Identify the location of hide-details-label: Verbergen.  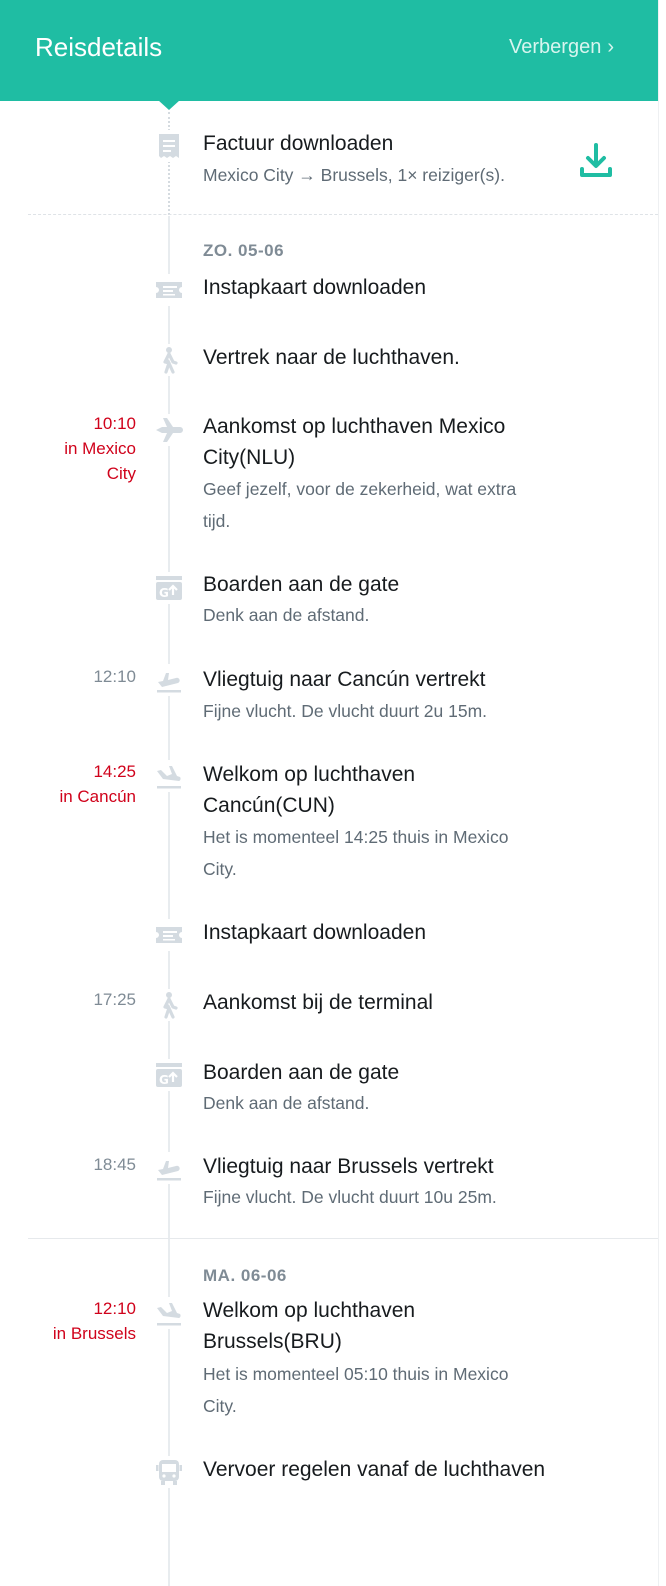
(555, 47).